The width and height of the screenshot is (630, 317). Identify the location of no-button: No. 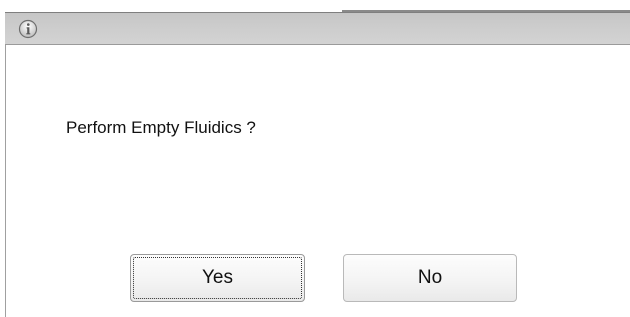
(430, 278).